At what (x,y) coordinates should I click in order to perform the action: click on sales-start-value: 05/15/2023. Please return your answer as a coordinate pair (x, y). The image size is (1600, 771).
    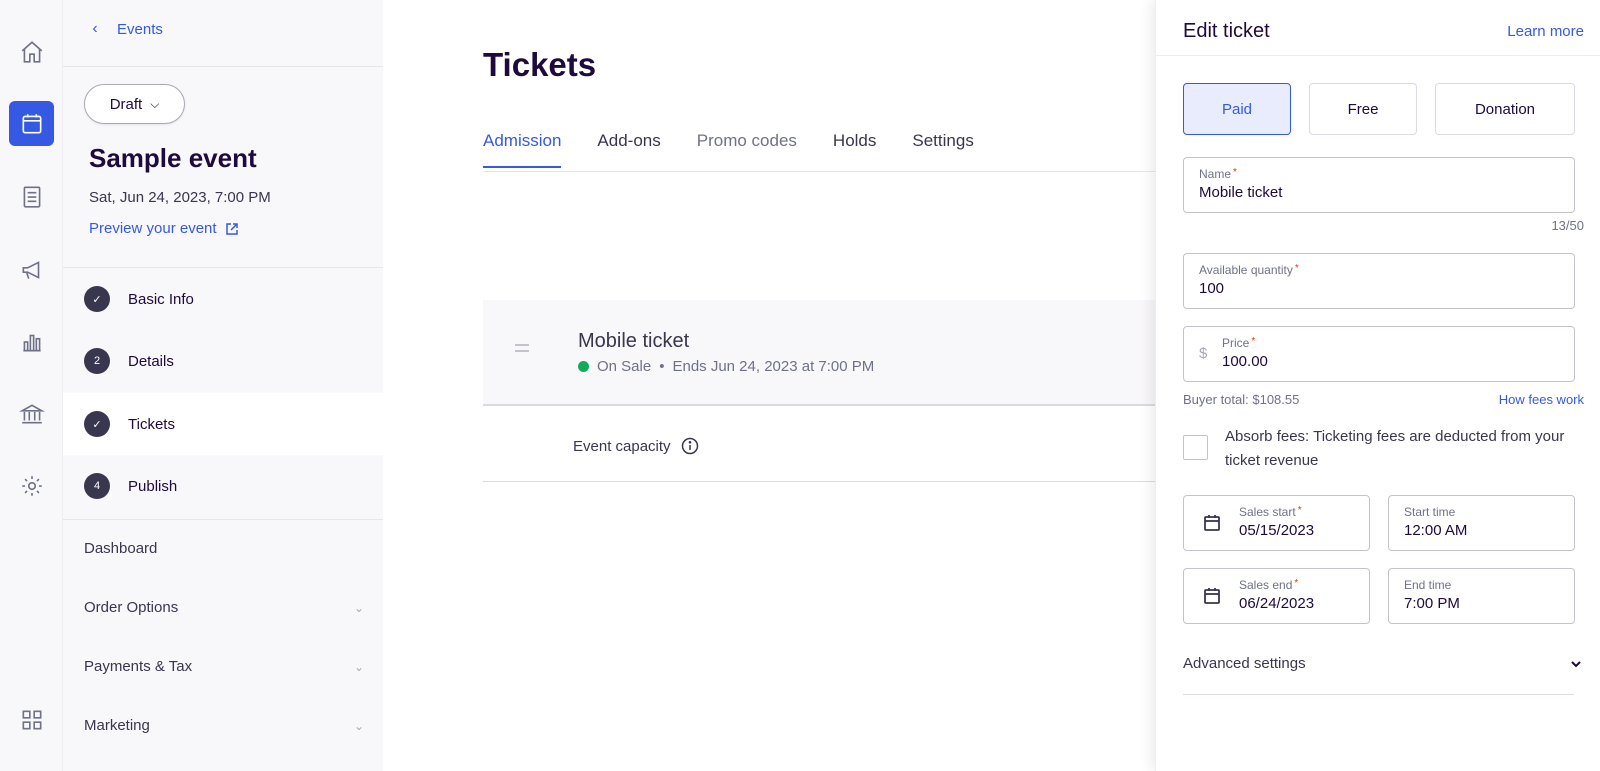
    Looking at the image, I should click on (1277, 530).